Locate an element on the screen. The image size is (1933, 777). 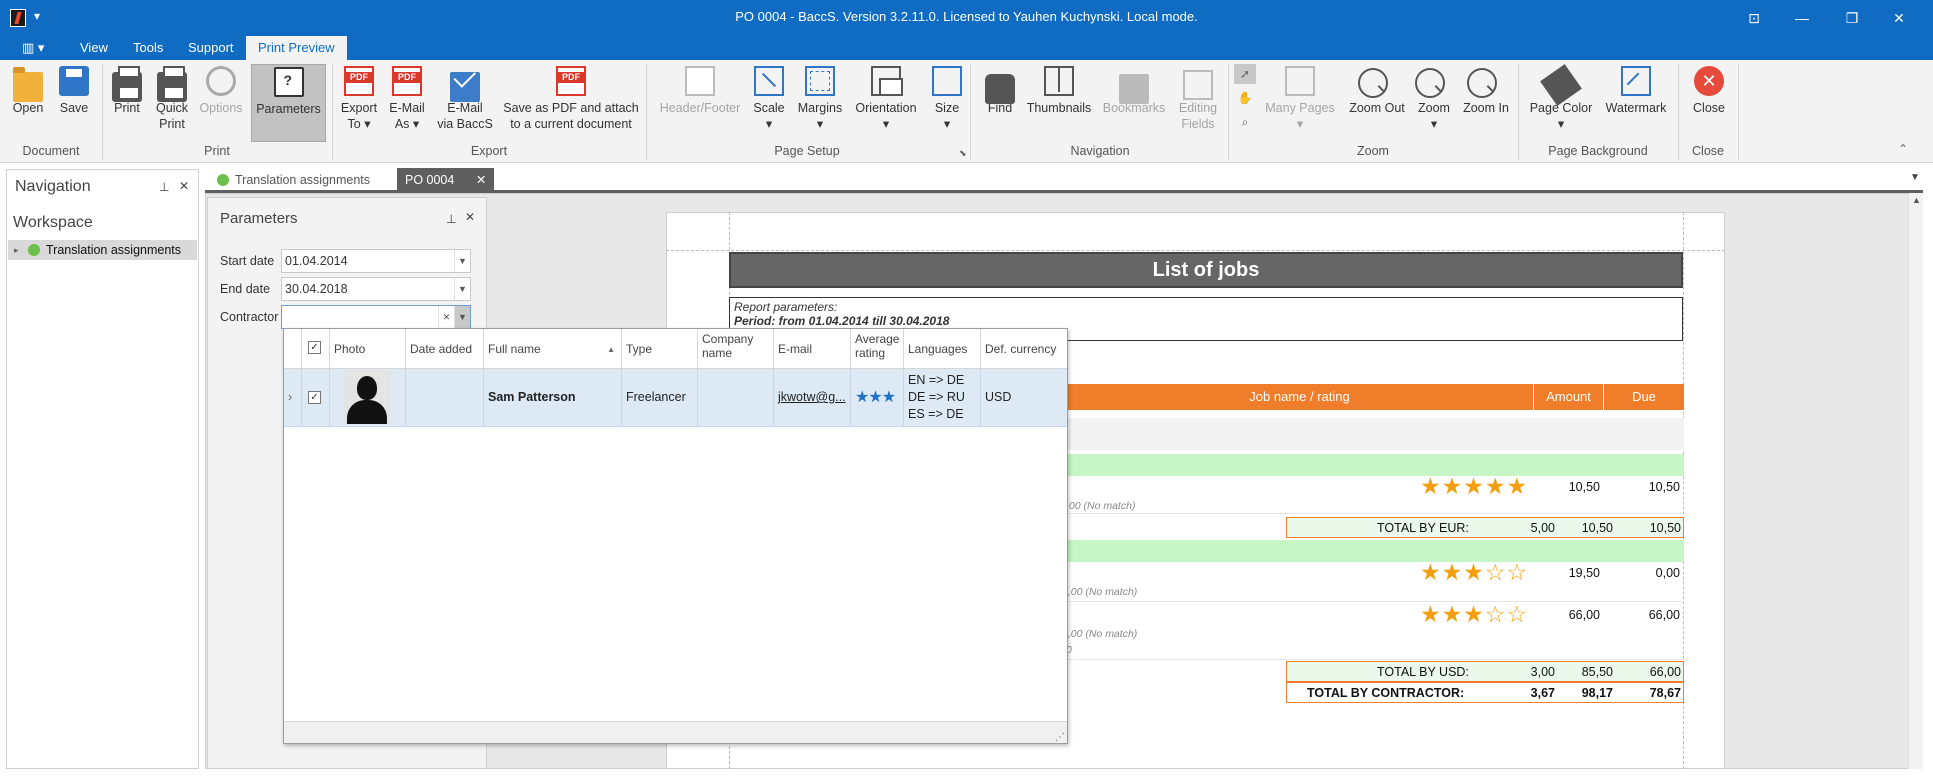
app-menu-button: ▥ ▾ is located at coordinates (33, 48).